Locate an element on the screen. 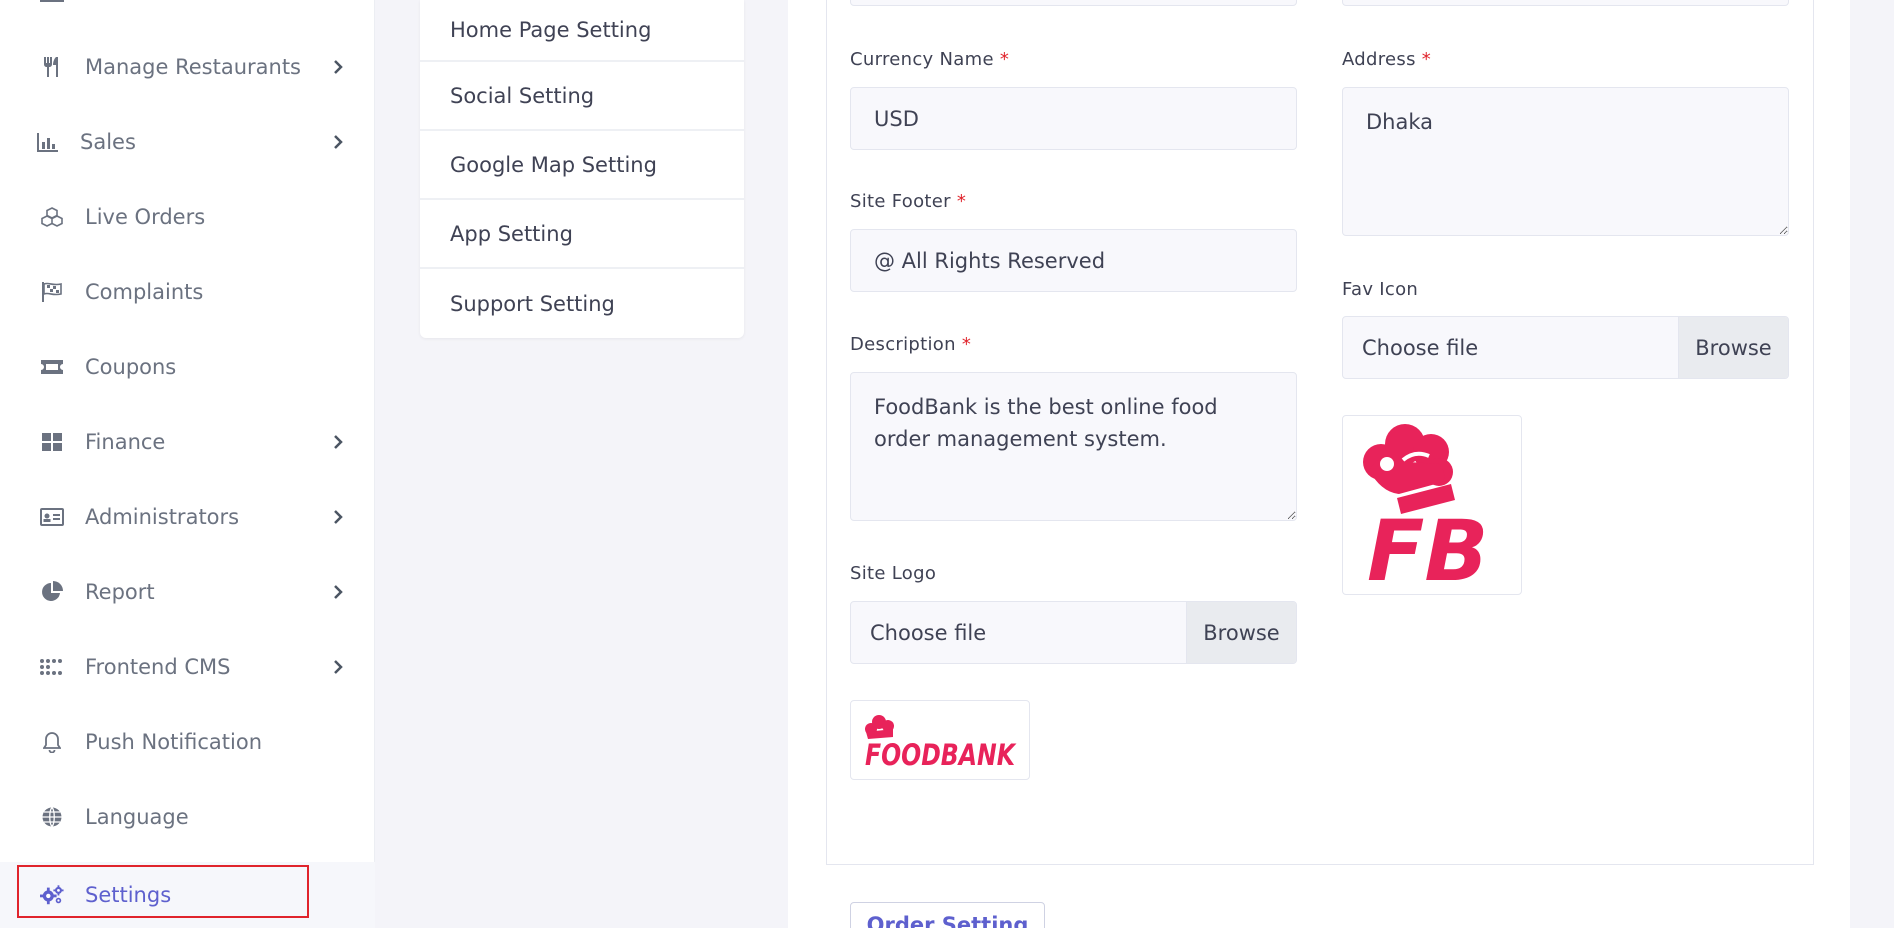 This screenshot has height=928, width=1894. site-footer-label: Site Footer * is located at coordinates (908, 201).